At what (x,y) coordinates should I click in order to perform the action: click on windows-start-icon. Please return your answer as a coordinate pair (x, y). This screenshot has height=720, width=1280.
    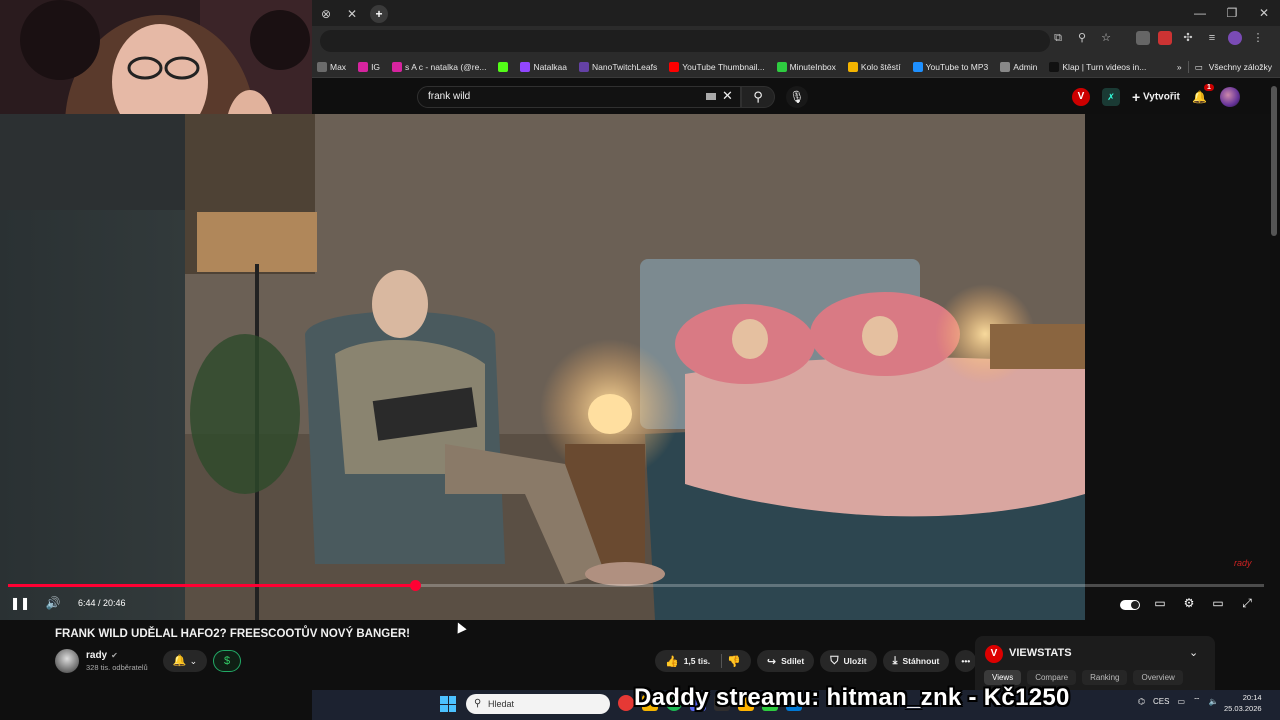
    Looking at the image, I should click on (448, 704).